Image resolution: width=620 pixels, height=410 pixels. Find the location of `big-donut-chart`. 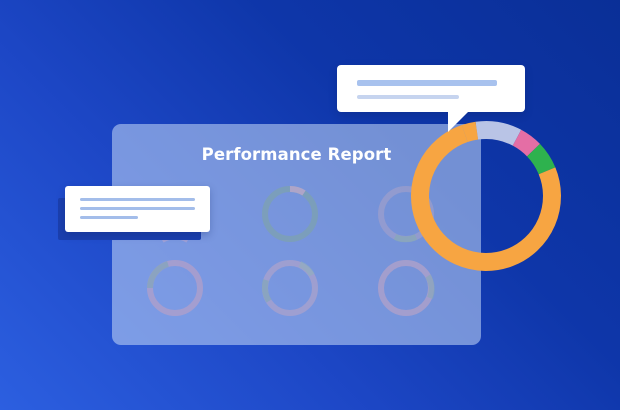

big-donut-chart is located at coordinates (486, 196).